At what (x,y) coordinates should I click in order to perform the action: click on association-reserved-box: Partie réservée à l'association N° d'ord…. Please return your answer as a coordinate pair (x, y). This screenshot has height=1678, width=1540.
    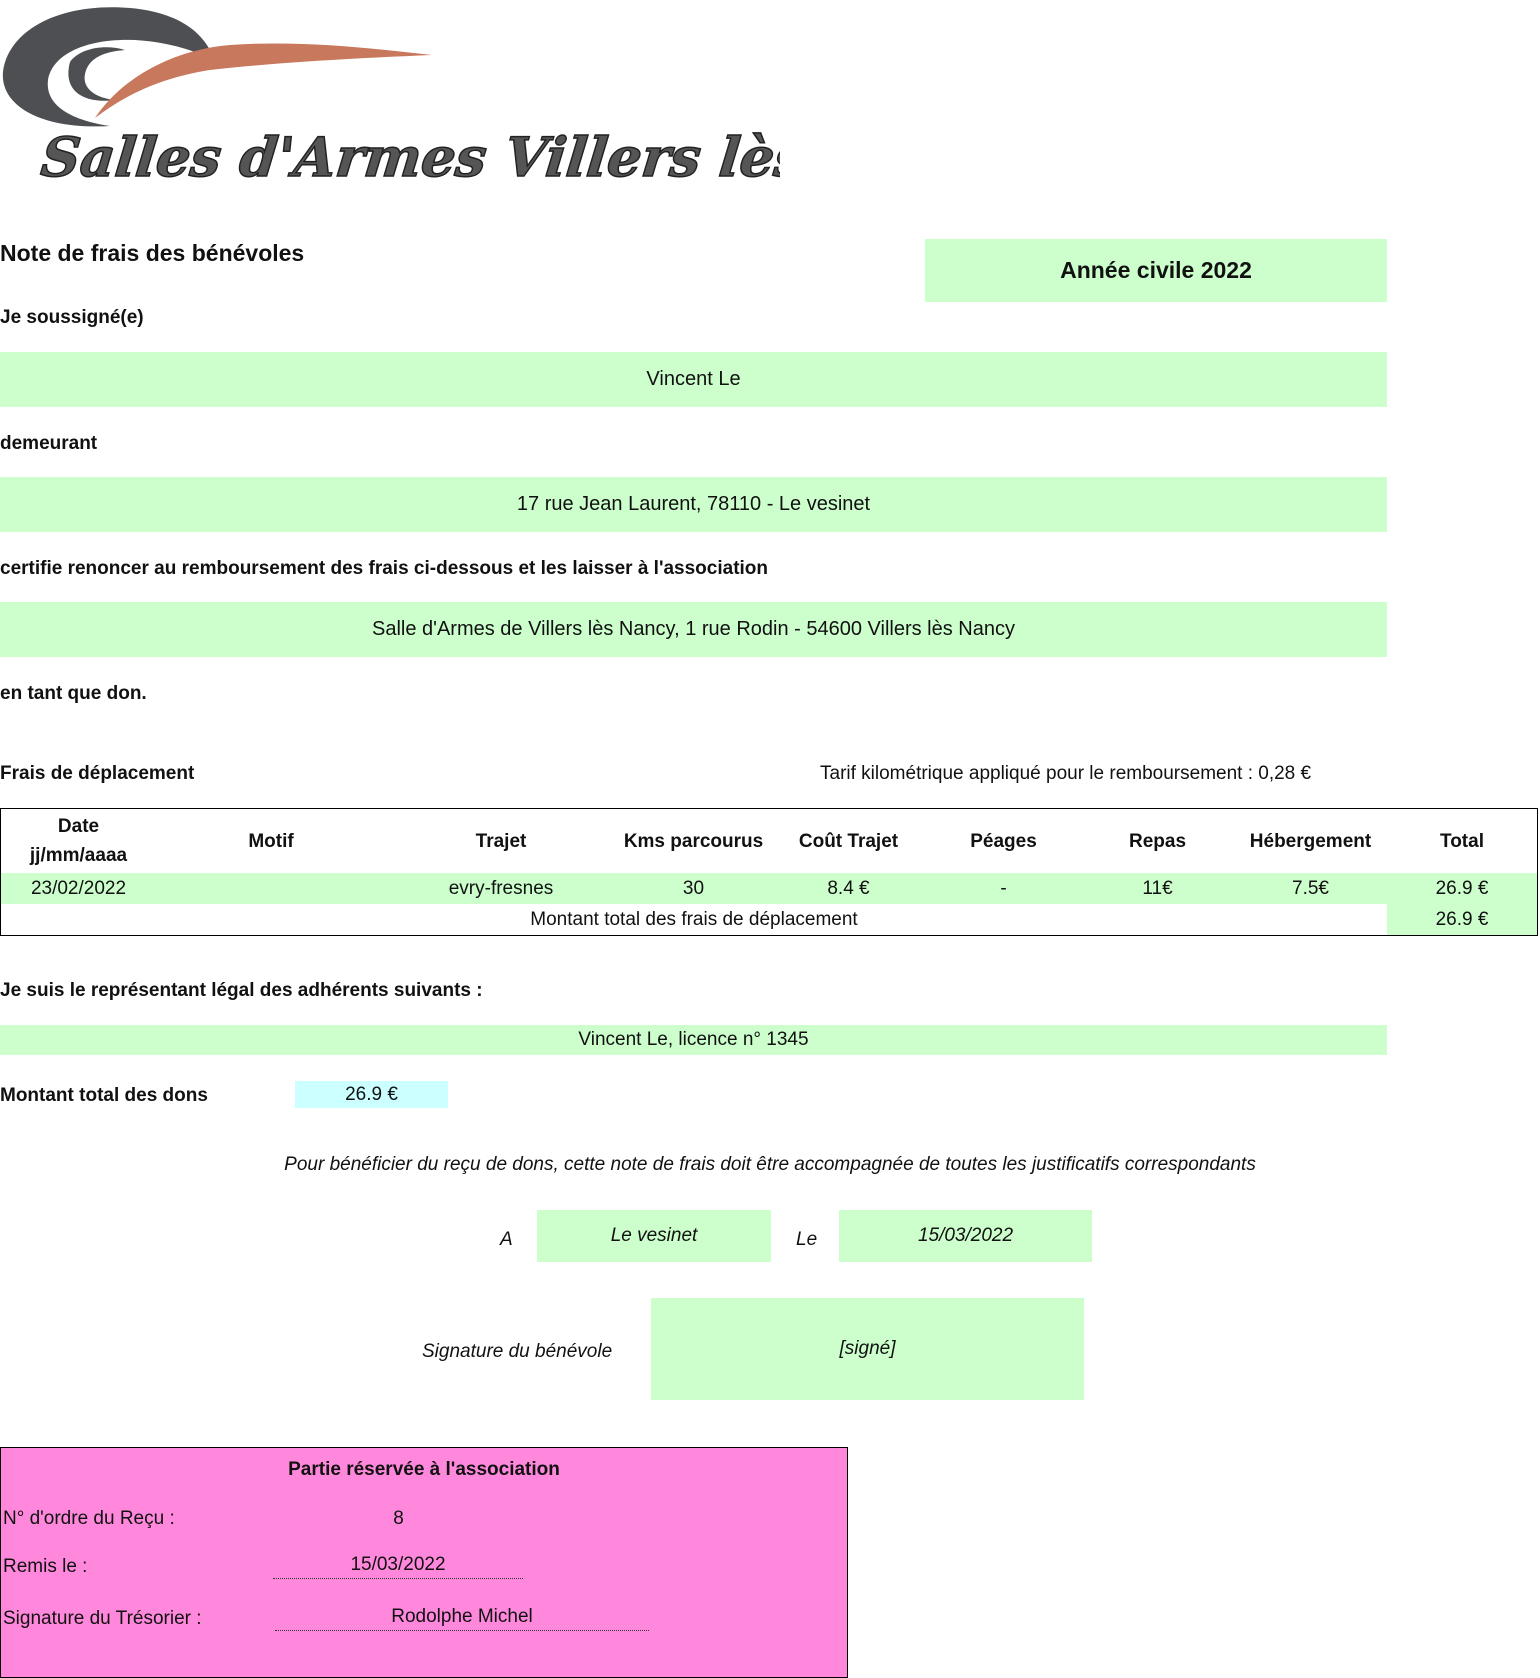
    Looking at the image, I should click on (424, 1562).